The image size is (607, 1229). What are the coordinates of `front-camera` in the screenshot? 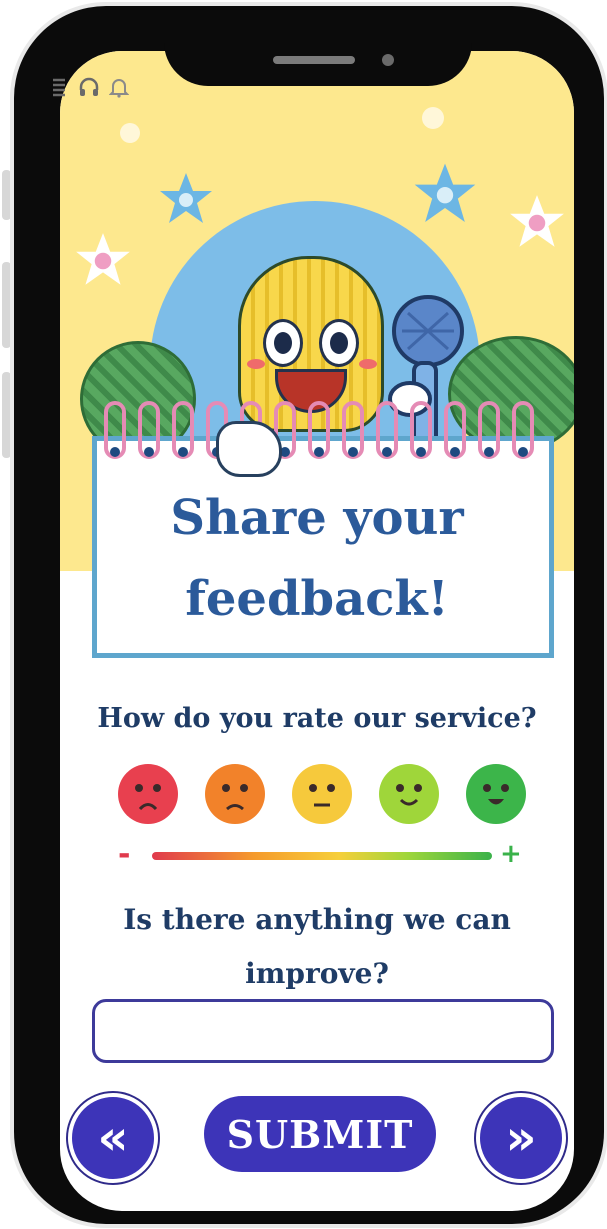 It's located at (388, 60).